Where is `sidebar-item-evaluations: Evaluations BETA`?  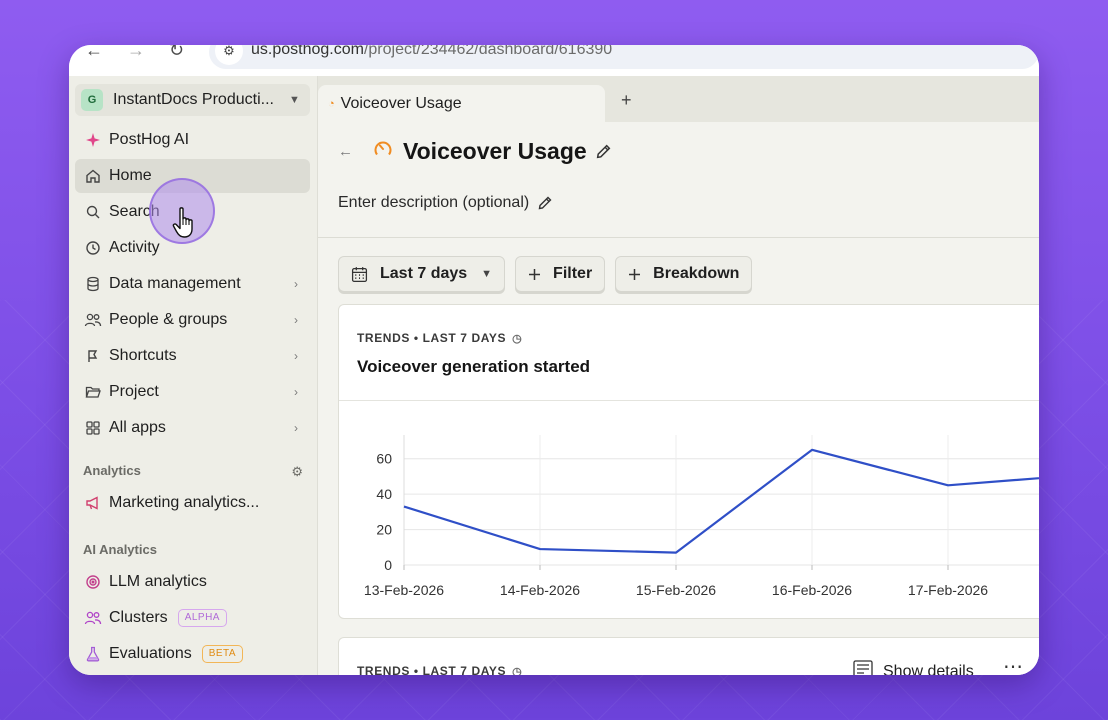 sidebar-item-evaluations: Evaluations BETA is located at coordinates (192, 654).